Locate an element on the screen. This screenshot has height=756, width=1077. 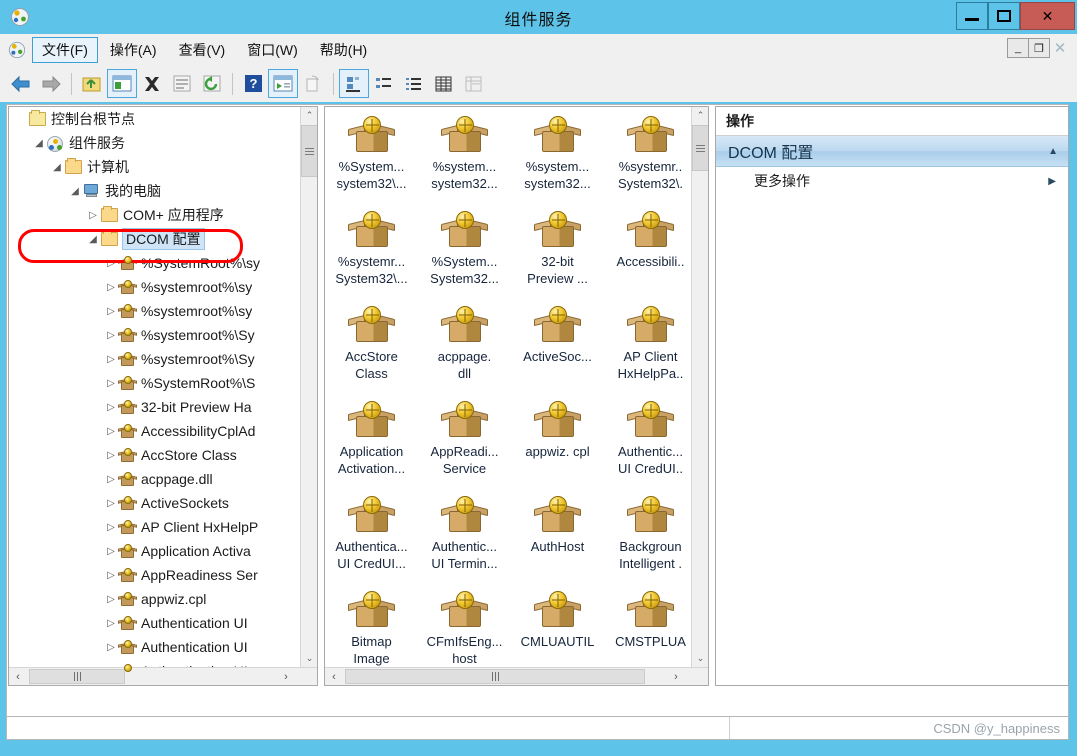
dcom-object-item: CMLUAUTIL is located at coordinates (557, 626).